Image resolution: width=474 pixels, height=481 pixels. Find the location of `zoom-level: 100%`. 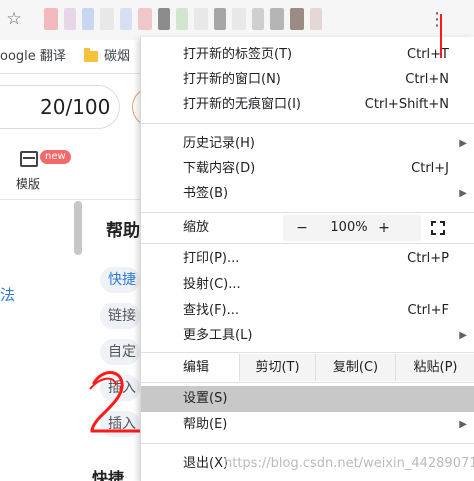

zoom-level: 100% is located at coordinates (349, 227).